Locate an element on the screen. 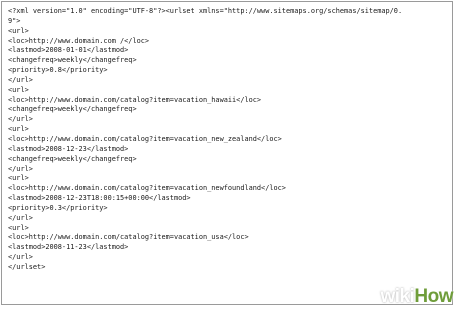 This screenshot has width=460, height=310. wikihow-watermark-logo: wiki How is located at coordinates (416, 297).